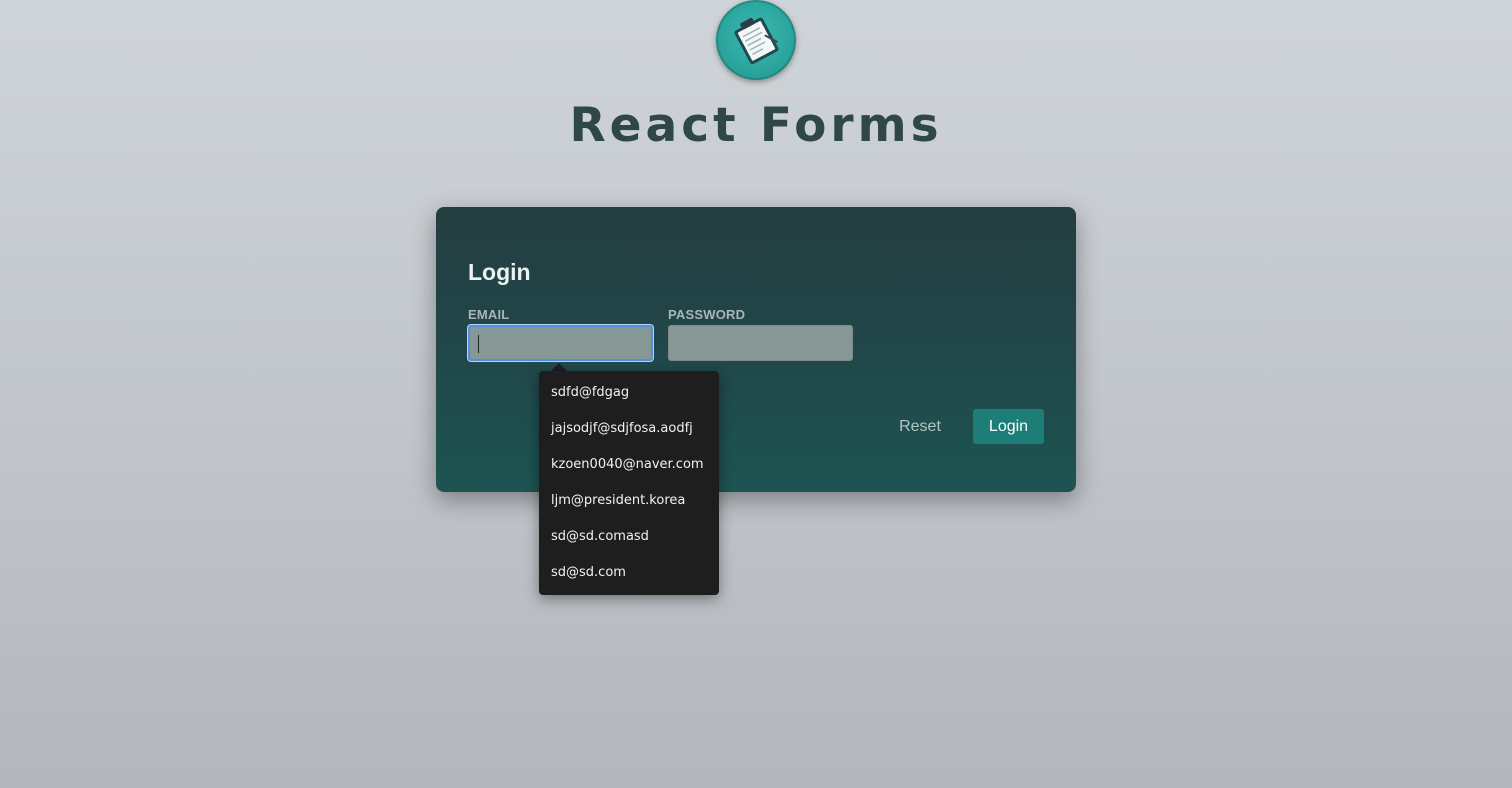 The image size is (1512, 788). What do you see at coordinates (760, 343) in the screenshot?
I see `password-field` at bounding box center [760, 343].